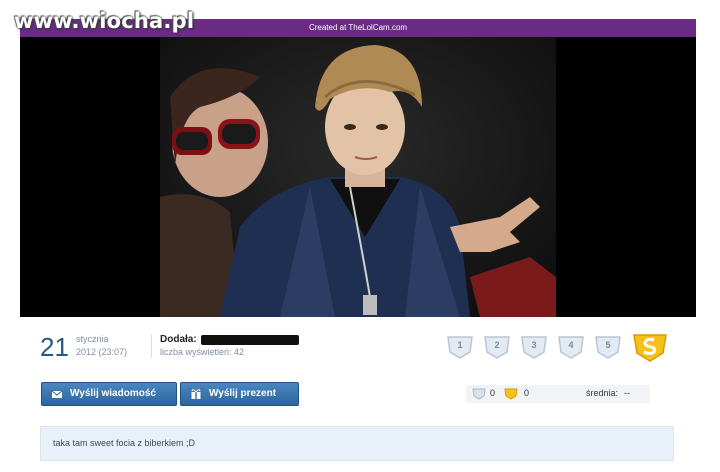  What do you see at coordinates (357, 443) in the screenshot?
I see `photo-description: taka tam sweet focia z biberkiem ;D` at bounding box center [357, 443].